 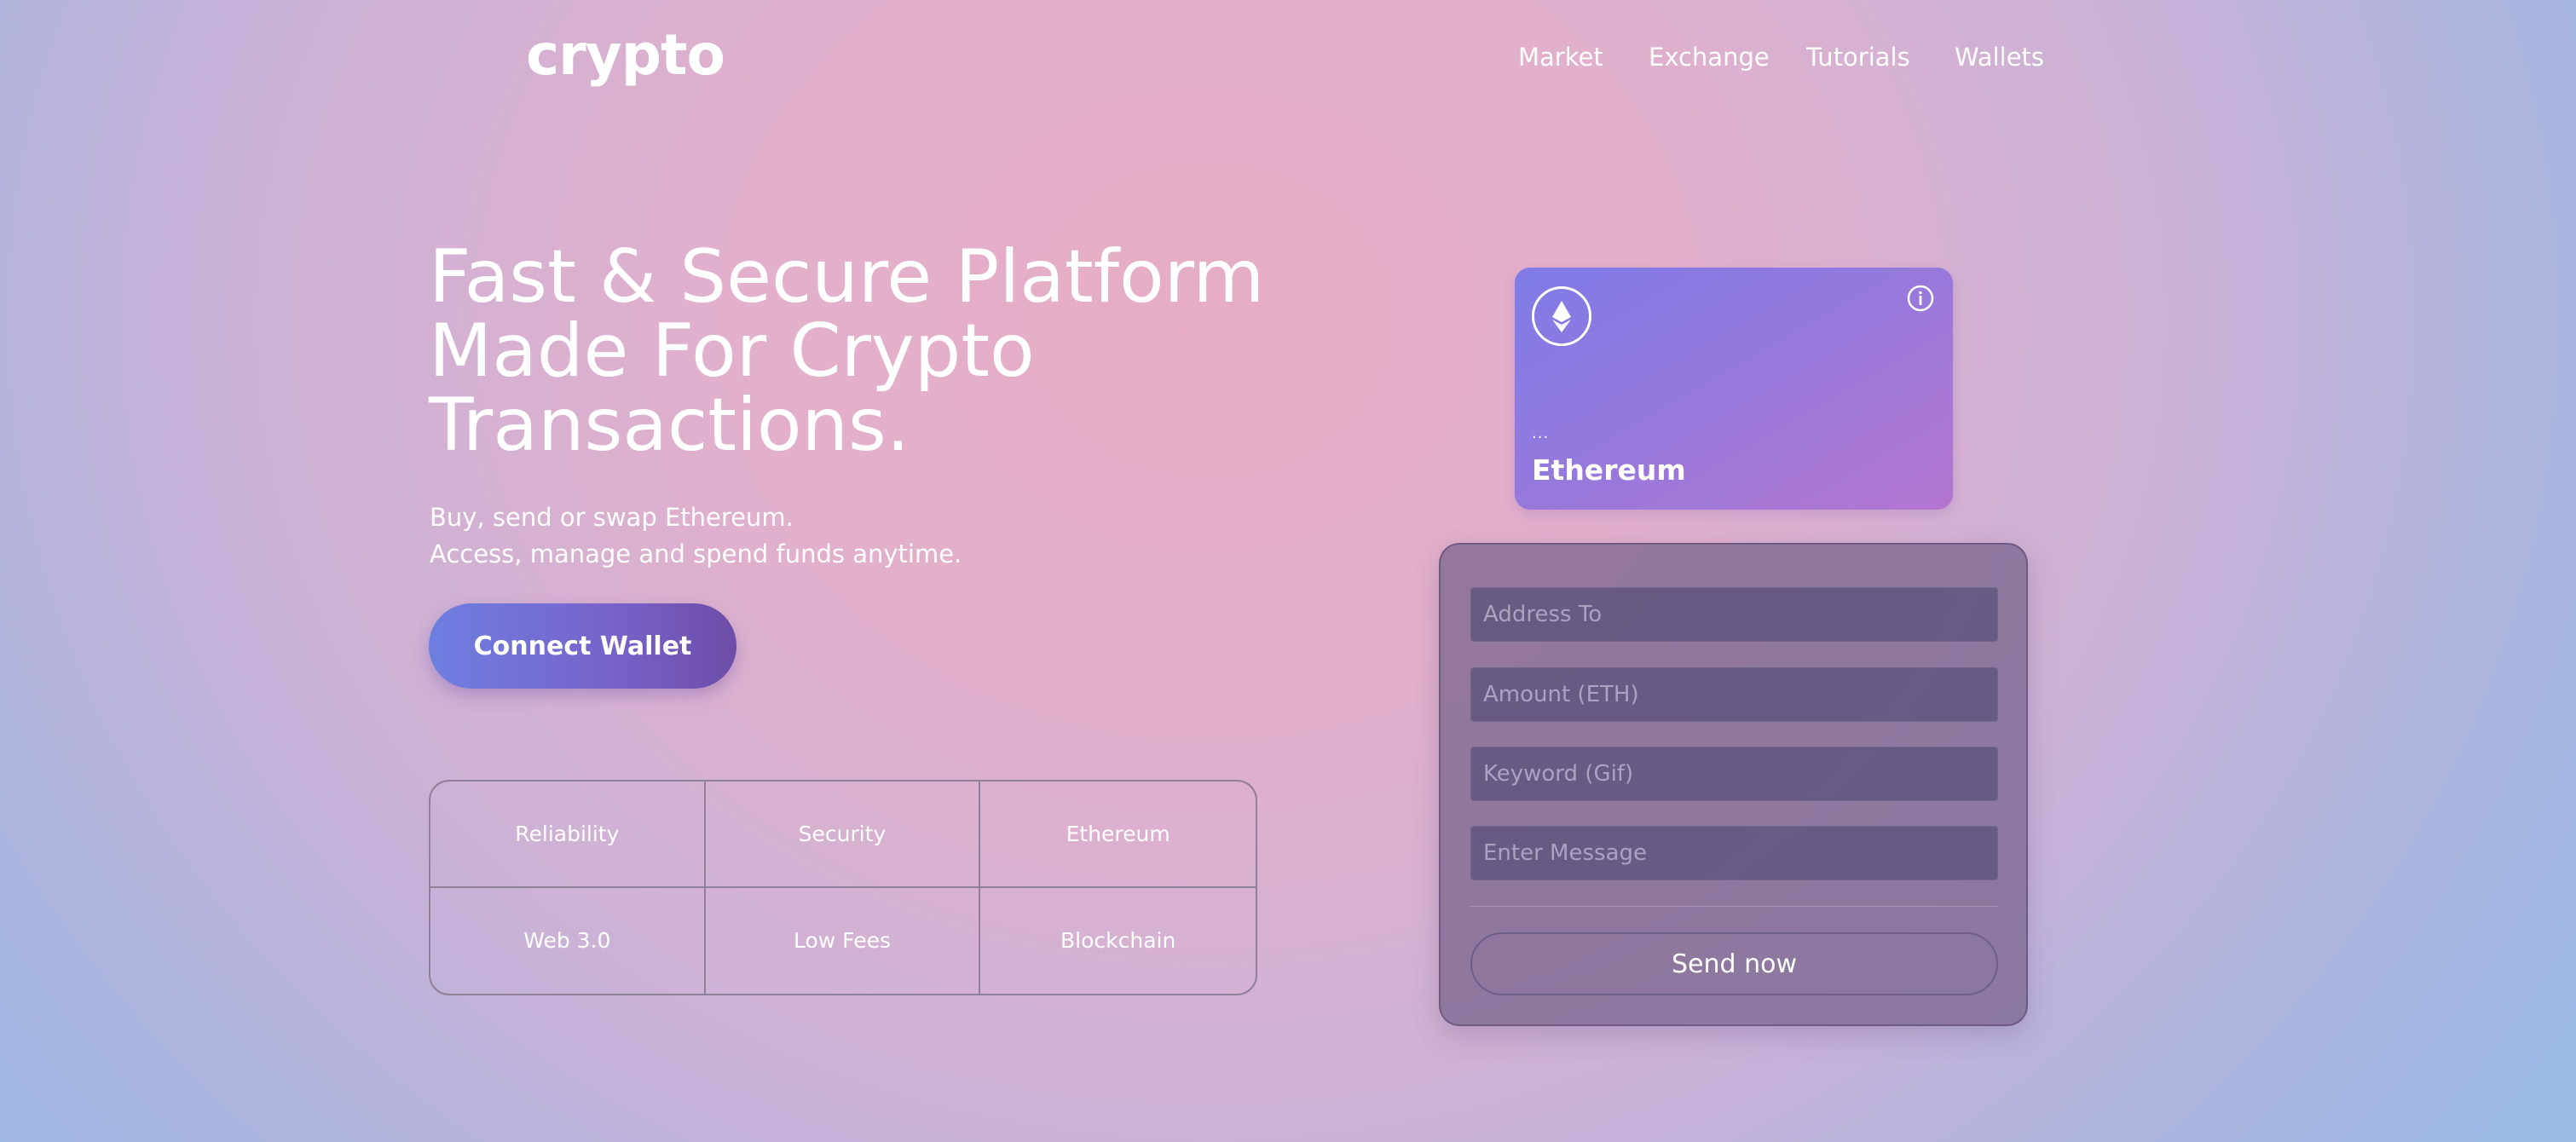 I want to click on hero-subtitle-line: Buy, send or swap Ethereum., so click(x=612, y=517).